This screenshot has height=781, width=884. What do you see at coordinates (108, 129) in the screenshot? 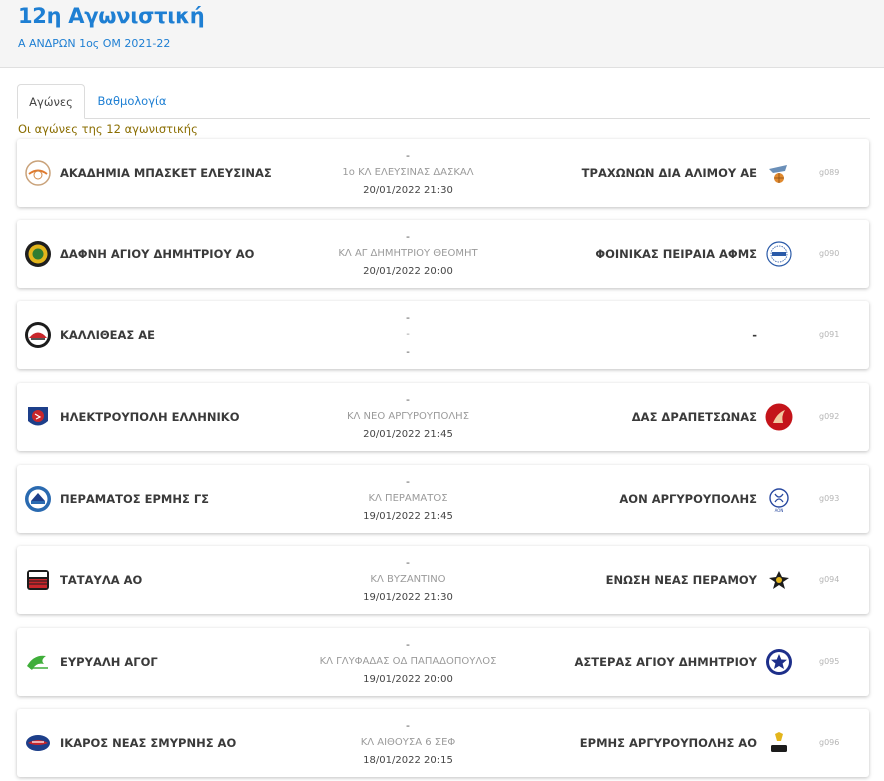
I see `round-note: Οι αγώνες της 12 αγωνιστικής` at bounding box center [108, 129].